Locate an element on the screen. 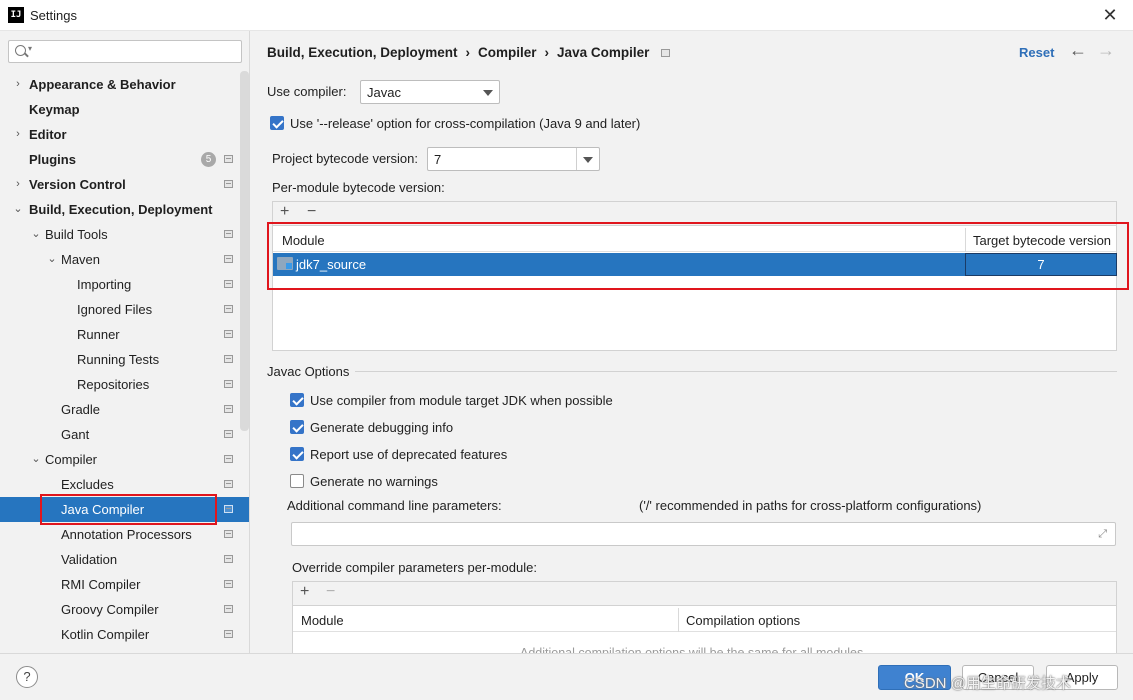  reset-link: Reset is located at coordinates (1036, 52).